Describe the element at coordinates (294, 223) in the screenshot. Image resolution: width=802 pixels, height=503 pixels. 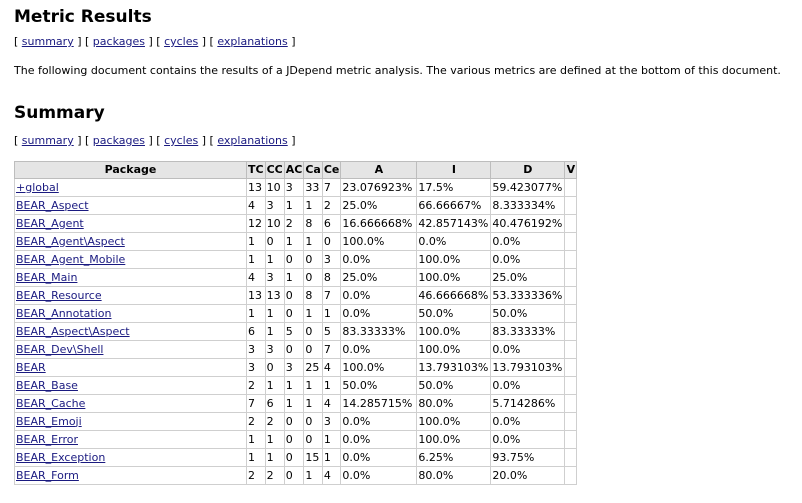
I see `cell-ac: 2` at that location.